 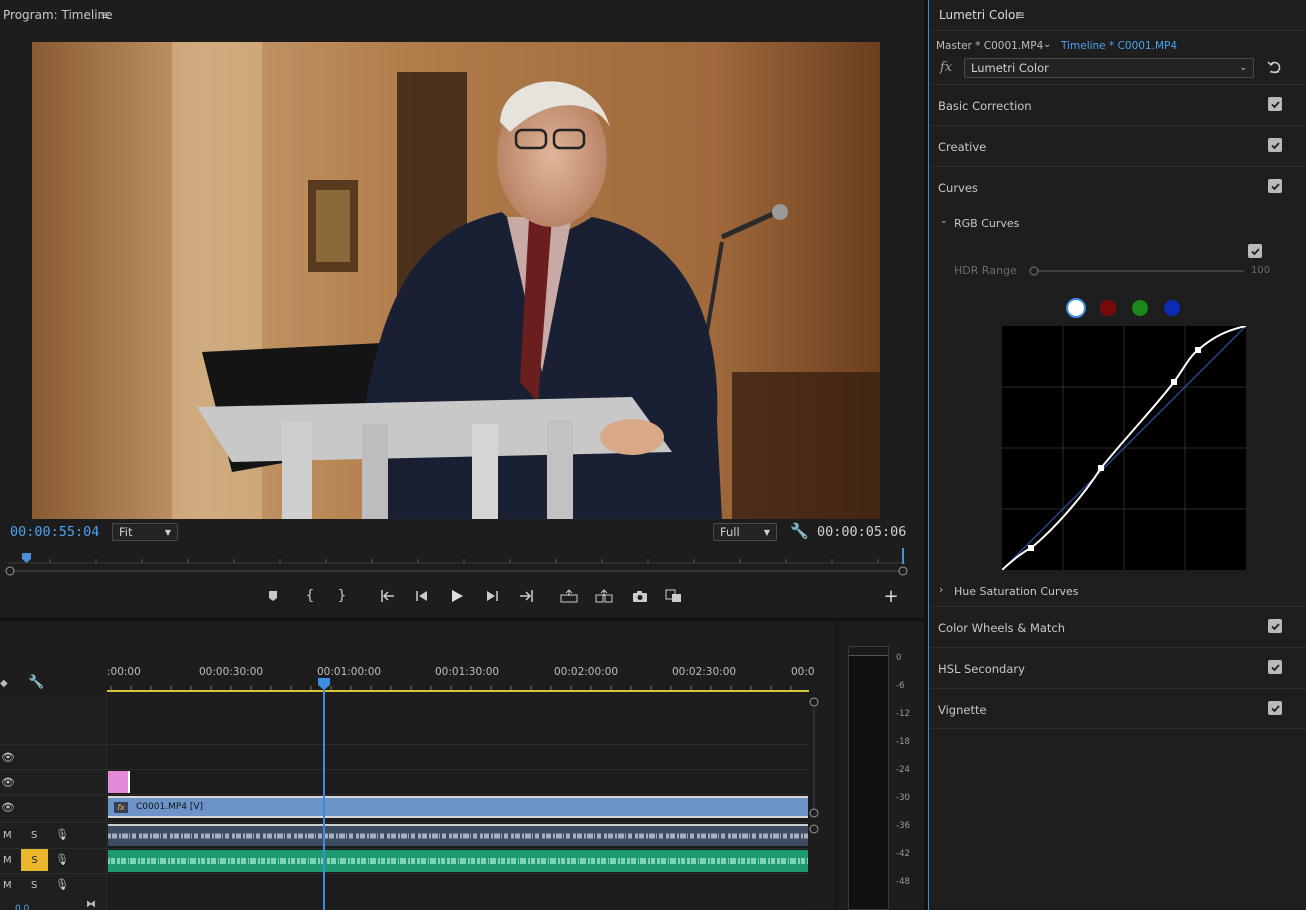 What do you see at coordinates (273, 596) in the screenshot?
I see `add-marker-button` at bounding box center [273, 596].